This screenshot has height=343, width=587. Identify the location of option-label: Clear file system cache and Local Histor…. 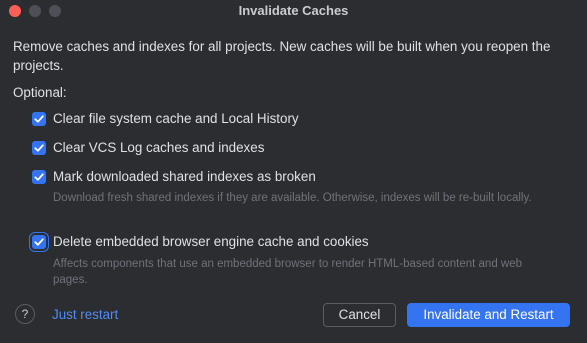
(176, 118).